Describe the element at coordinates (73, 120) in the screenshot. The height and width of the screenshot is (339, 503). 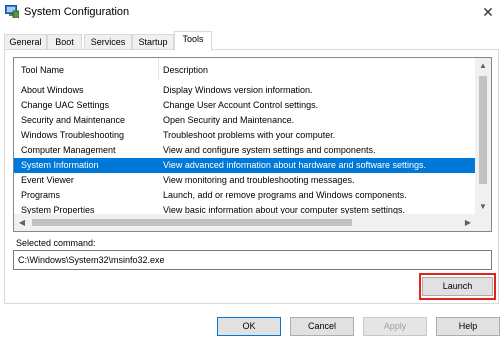
I see `tool-name: Security and Maintenance` at that location.